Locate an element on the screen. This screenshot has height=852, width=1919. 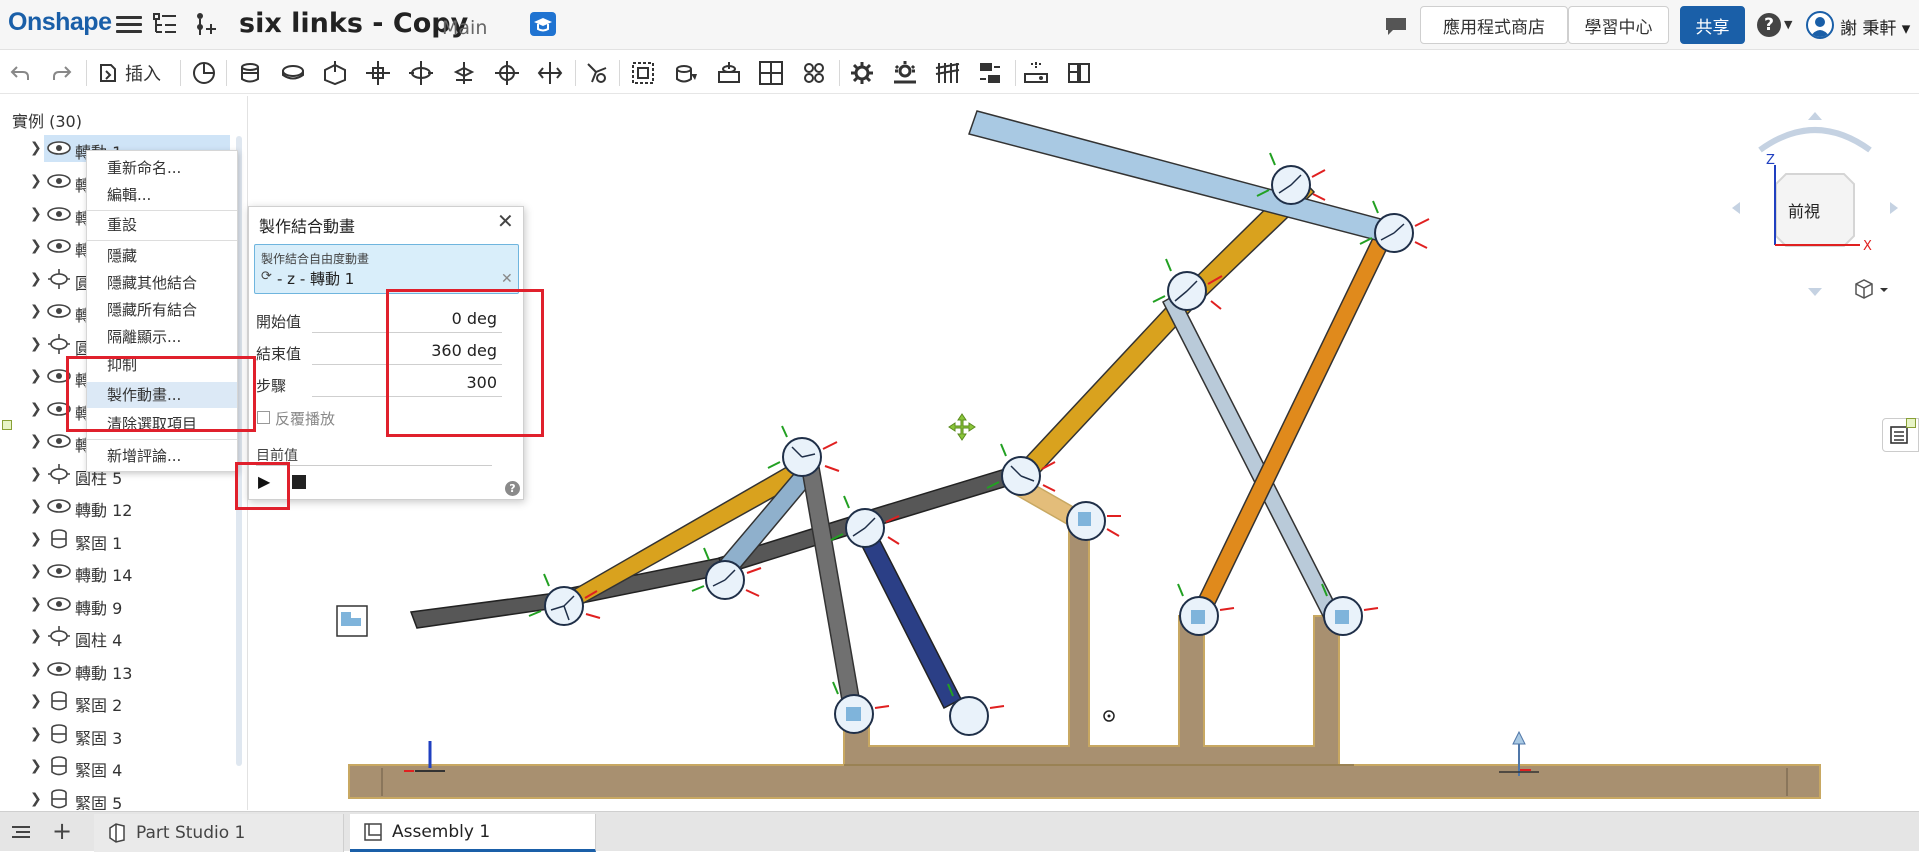
view-options-icon is located at coordinates (1872, 290).